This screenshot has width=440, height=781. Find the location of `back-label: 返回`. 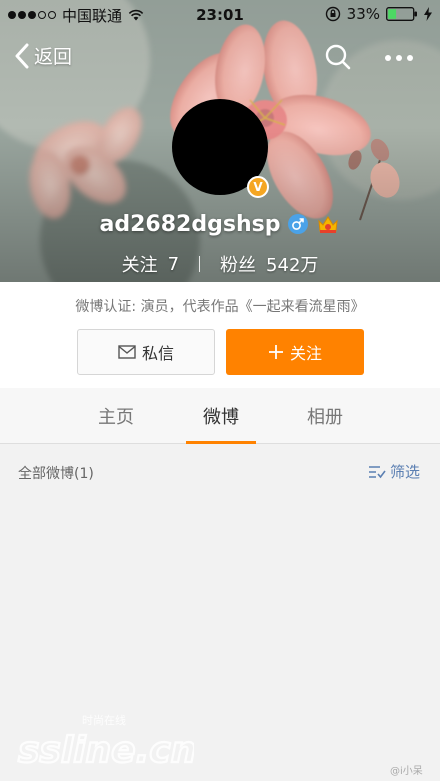

back-label: 返回 is located at coordinates (53, 57).